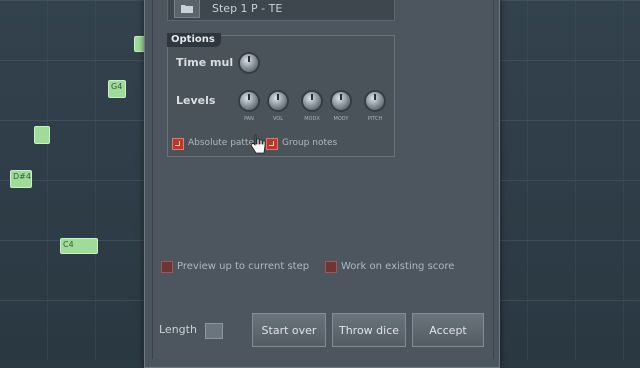 The image size is (640, 368). I want to click on hand-cursor-icon, so click(258, 144).